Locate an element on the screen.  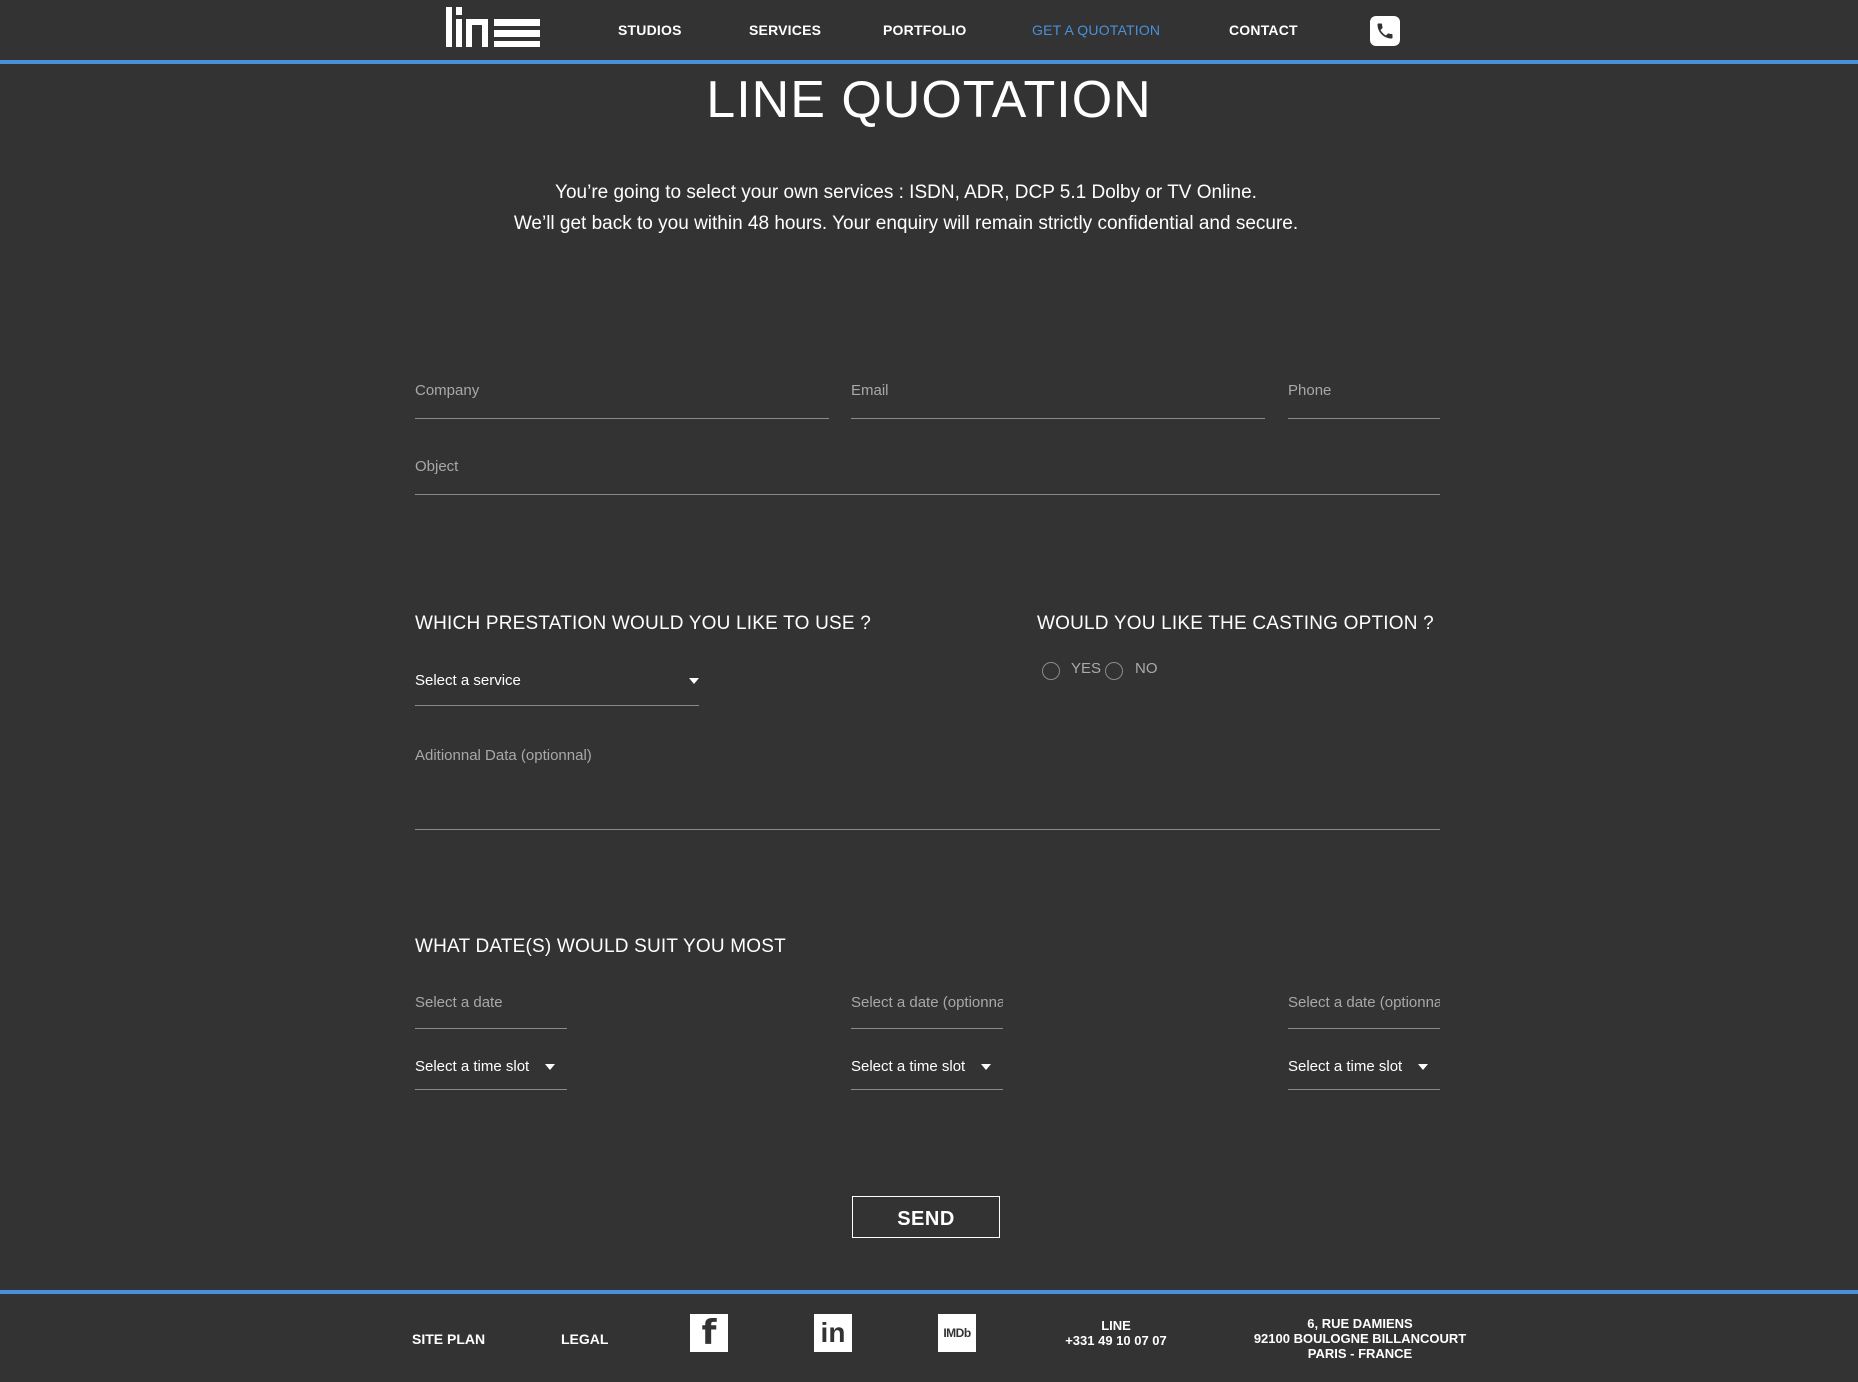
footer-address-line1: 6, RUE DAMIENS is located at coordinates (1360, 1323).